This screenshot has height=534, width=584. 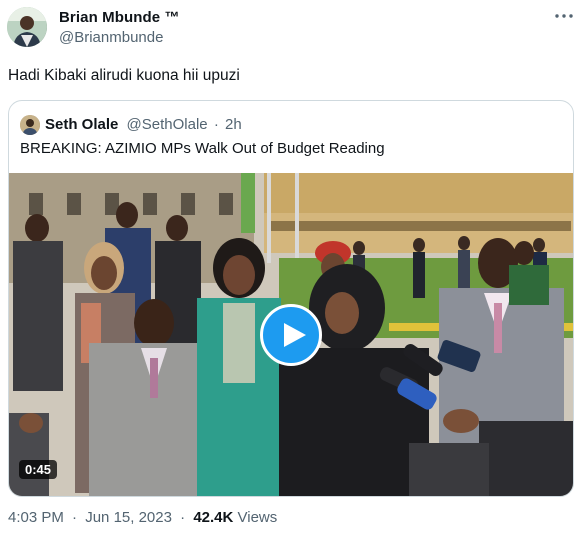 I want to click on tweet-time: 4:03 PM, so click(x=36, y=517).